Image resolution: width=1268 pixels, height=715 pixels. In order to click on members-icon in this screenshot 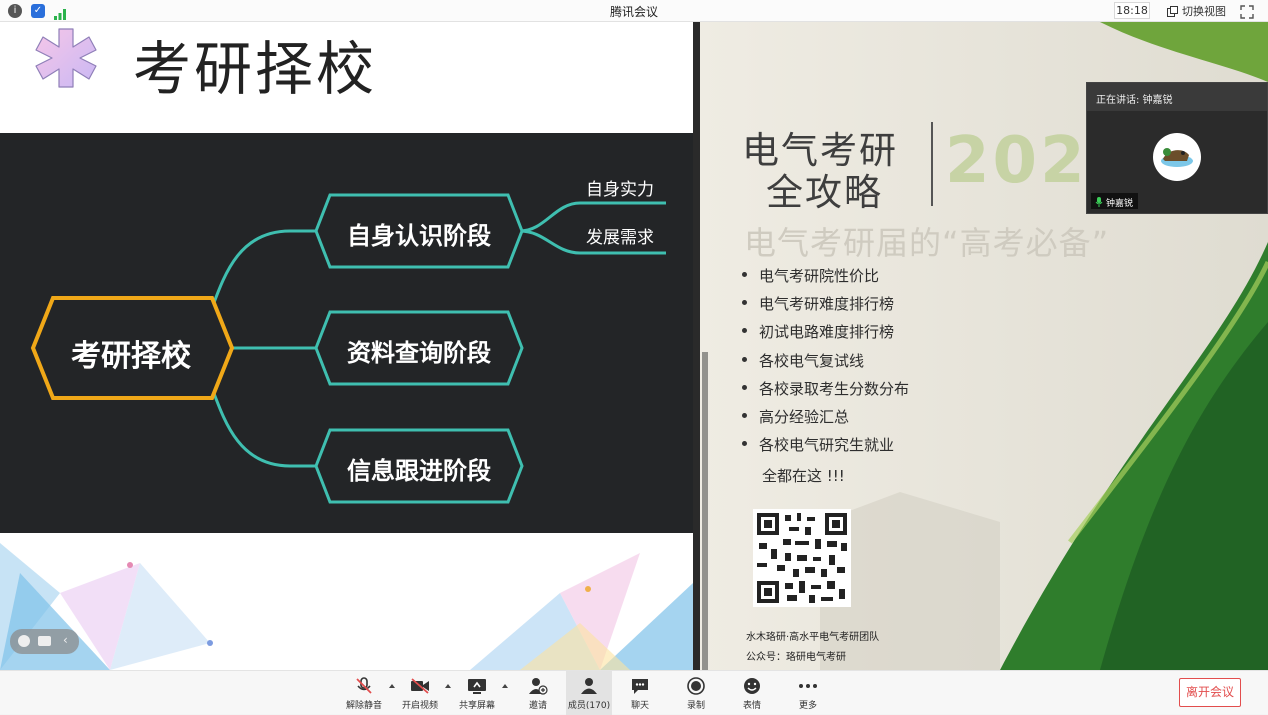, I will do `click(589, 686)`.